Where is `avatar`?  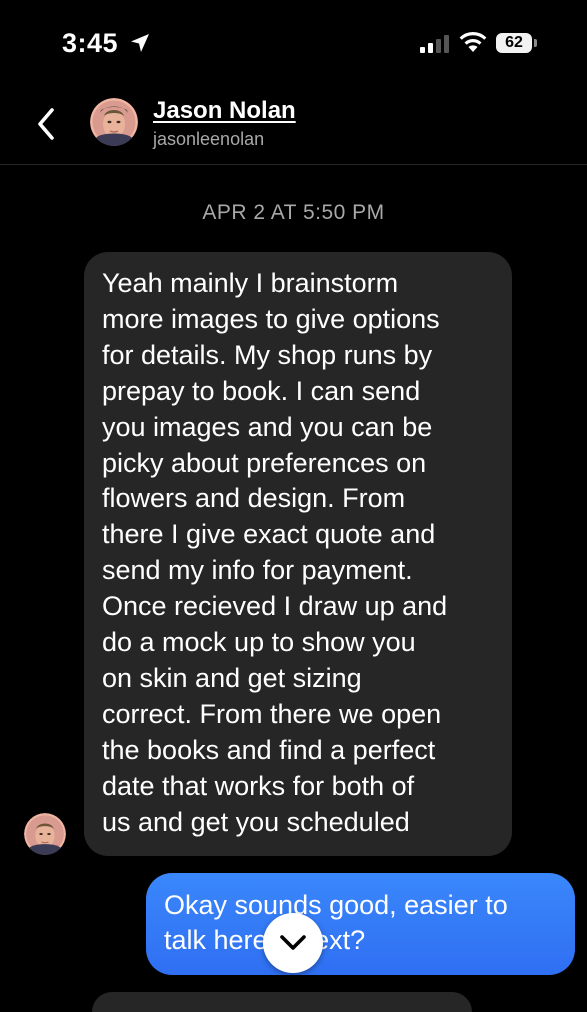
avatar is located at coordinates (114, 122).